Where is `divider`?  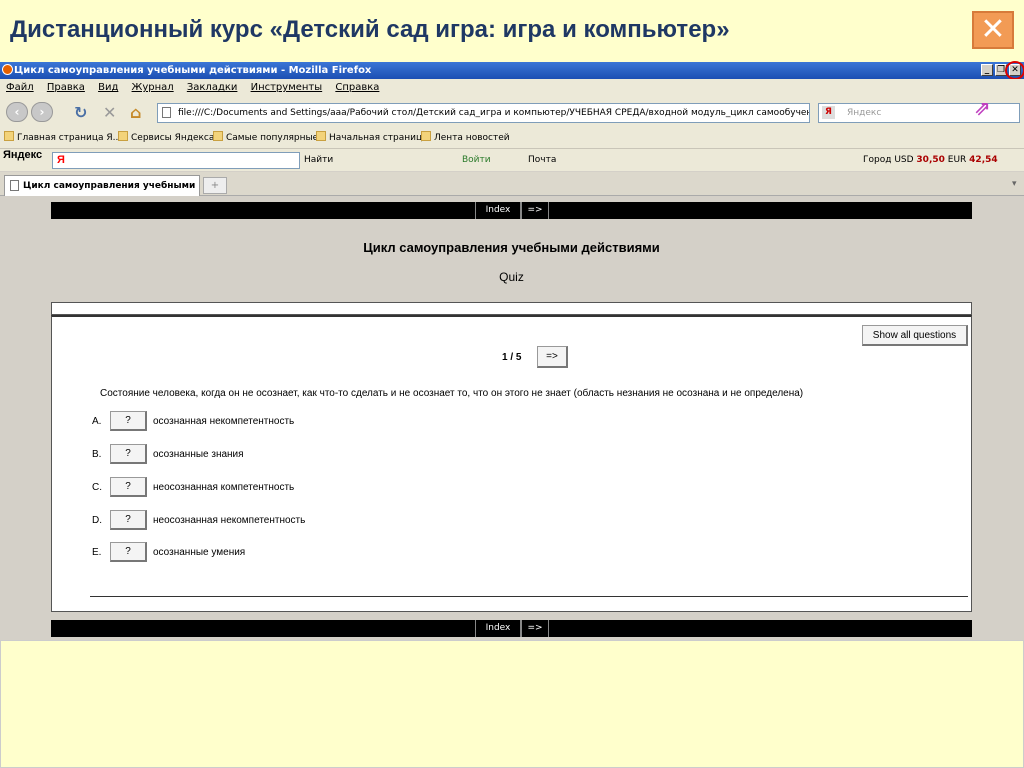
divider is located at coordinates (529, 596).